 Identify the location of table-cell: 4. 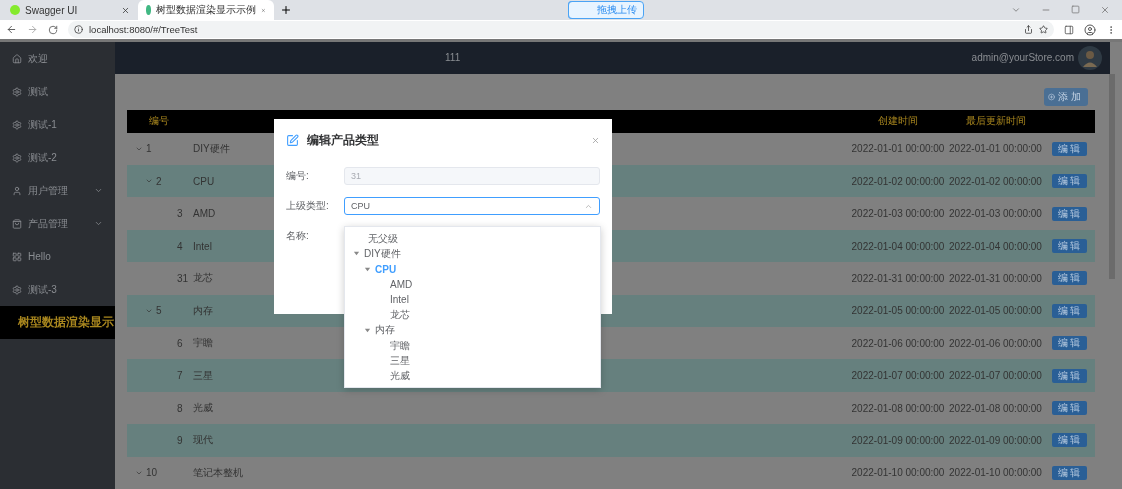
(180, 246).